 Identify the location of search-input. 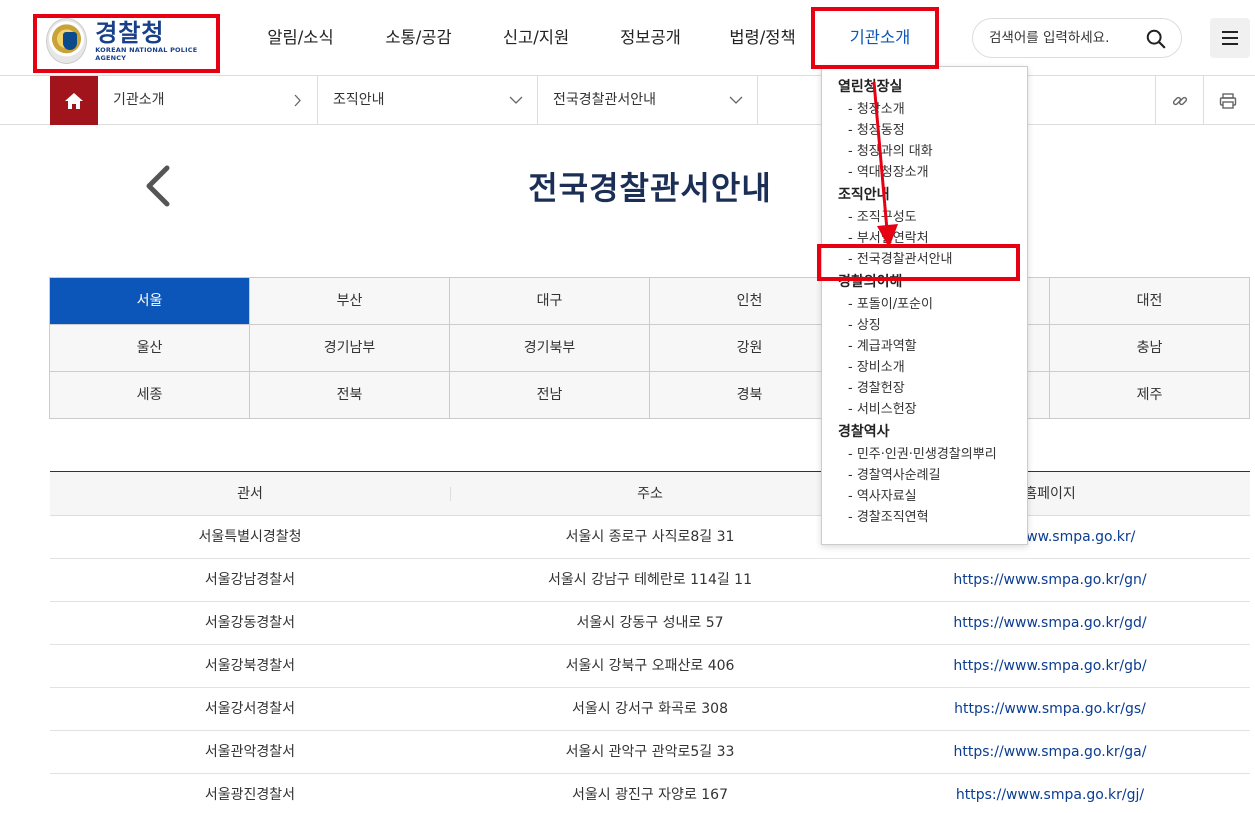
(1064, 38).